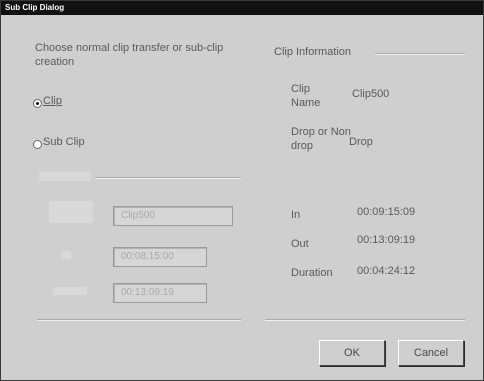  Describe the element at coordinates (306, 96) in the screenshot. I see `clip-name-label: Clip Name` at that location.